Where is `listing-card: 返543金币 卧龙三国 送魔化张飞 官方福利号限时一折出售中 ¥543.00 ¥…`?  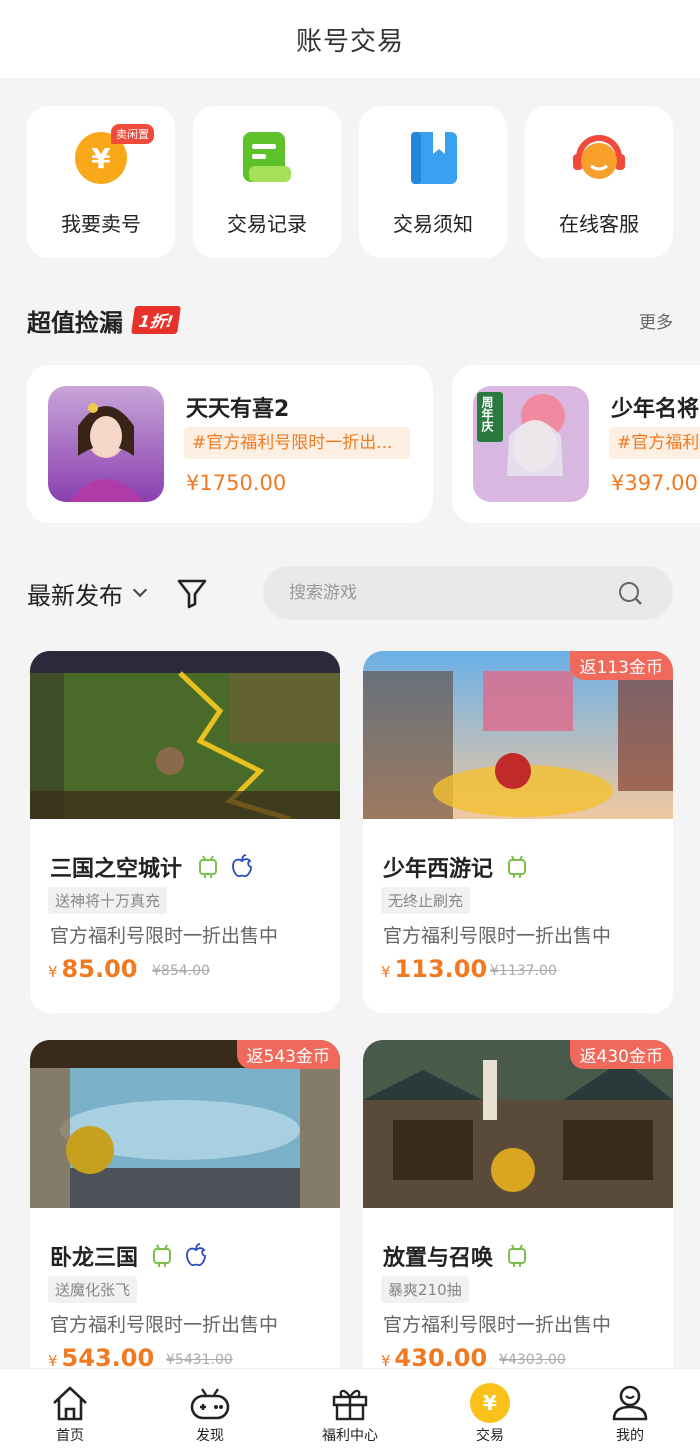
listing-card: 返543金币 卧龙三国 送魔化张飞 官方福利号限时一折出售中 ¥543.00 ¥… is located at coordinates (185, 1221).